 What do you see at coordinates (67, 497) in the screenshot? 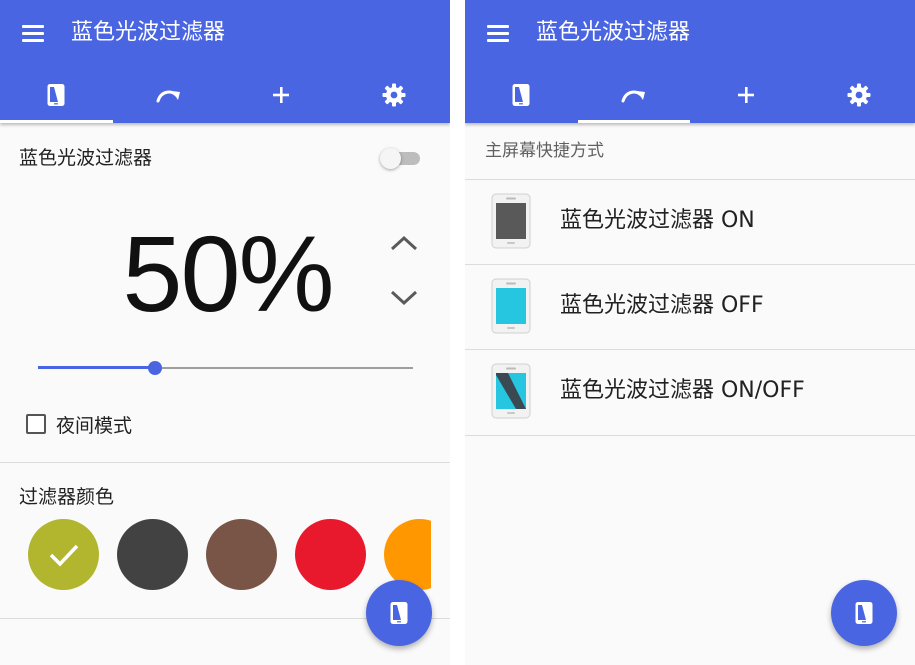
I see `filter-color-label: 过滤器颜色` at bounding box center [67, 497].